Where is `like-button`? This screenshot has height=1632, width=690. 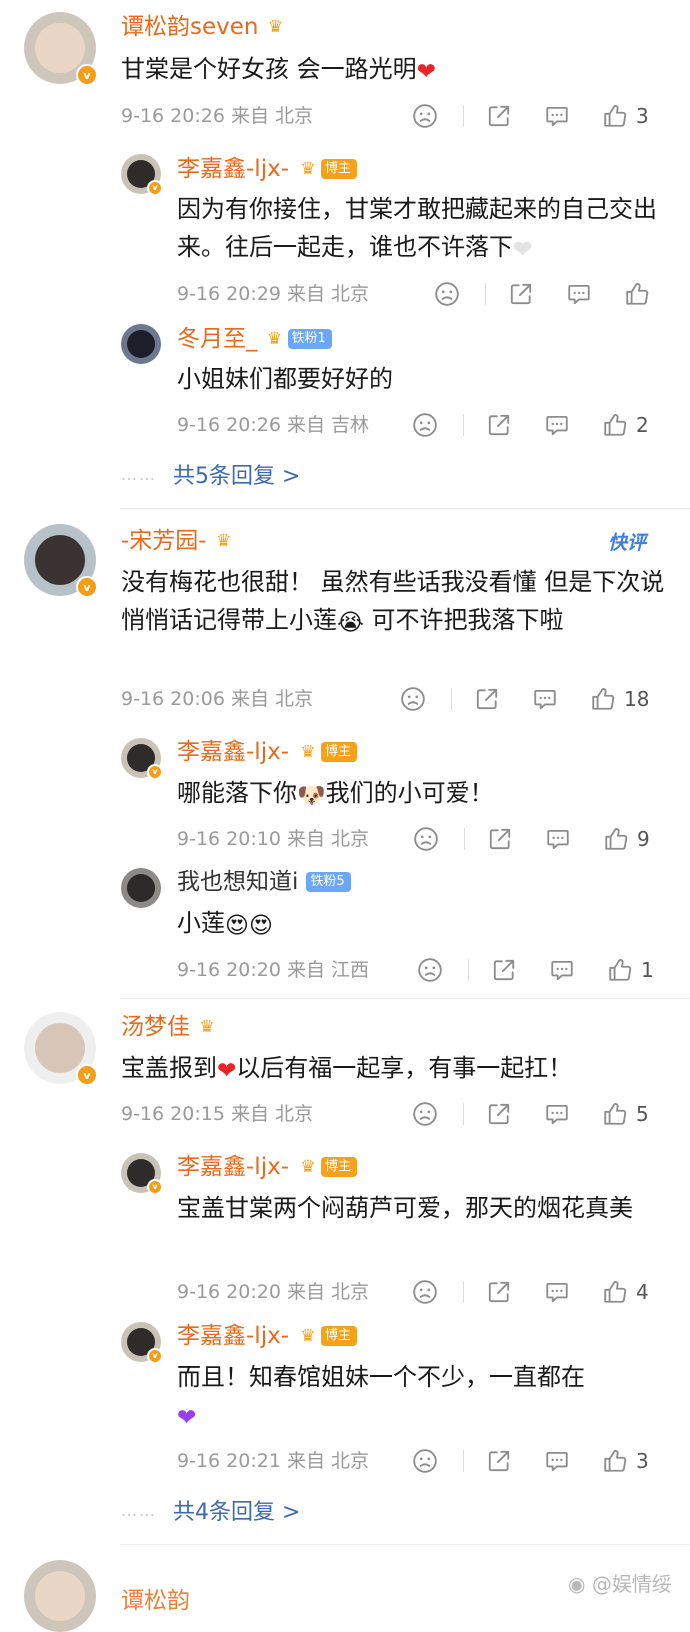 like-button is located at coordinates (637, 294).